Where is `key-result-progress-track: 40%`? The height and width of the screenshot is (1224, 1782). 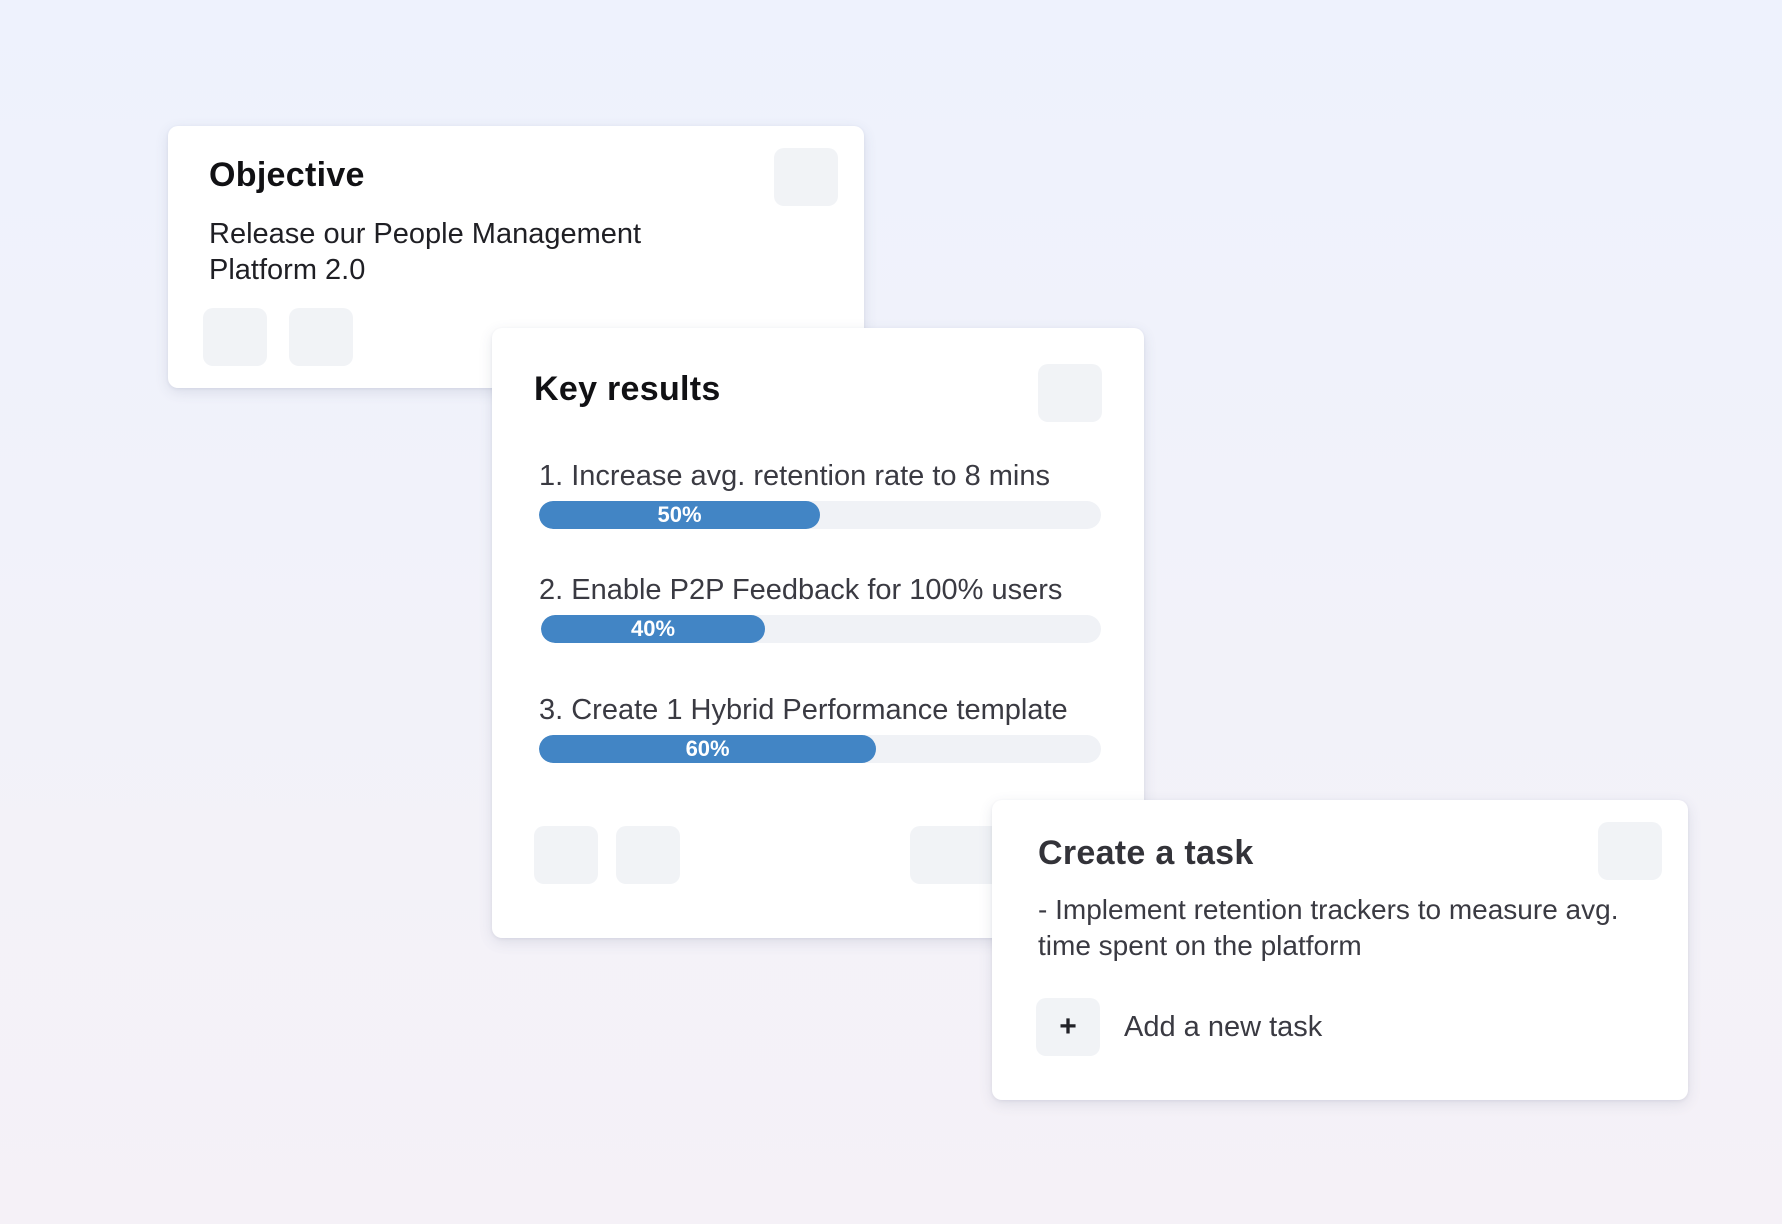 key-result-progress-track: 40% is located at coordinates (821, 629).